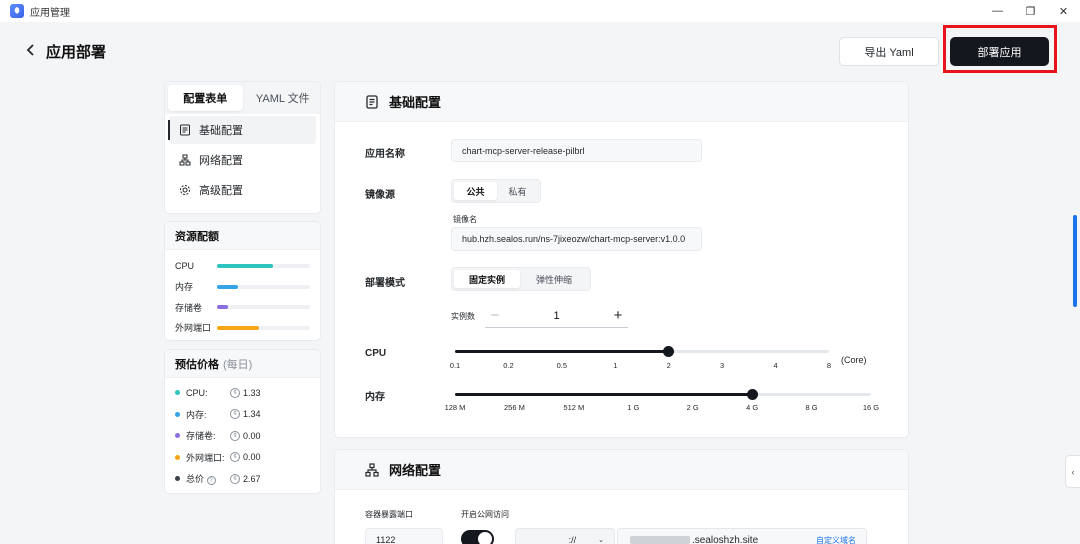  I want to click on price-row-total: 总价 ? ¢ 2.67, so click(242, 479).